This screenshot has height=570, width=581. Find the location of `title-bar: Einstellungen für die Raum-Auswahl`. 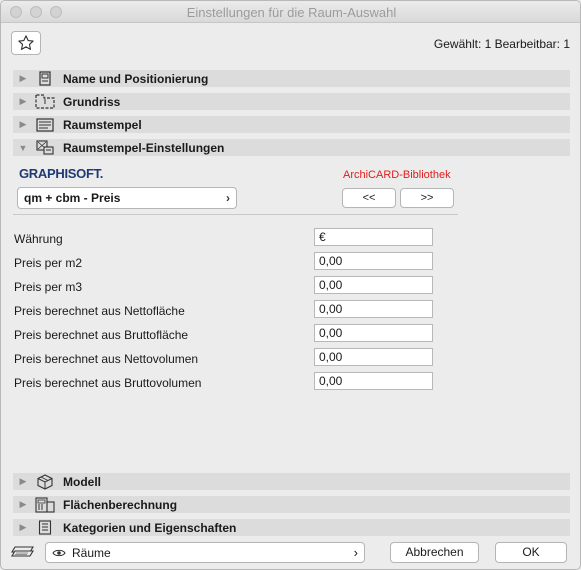

title-bar: Einstellungen für die Raum-Auswahl is located at coordinates (290, 12).